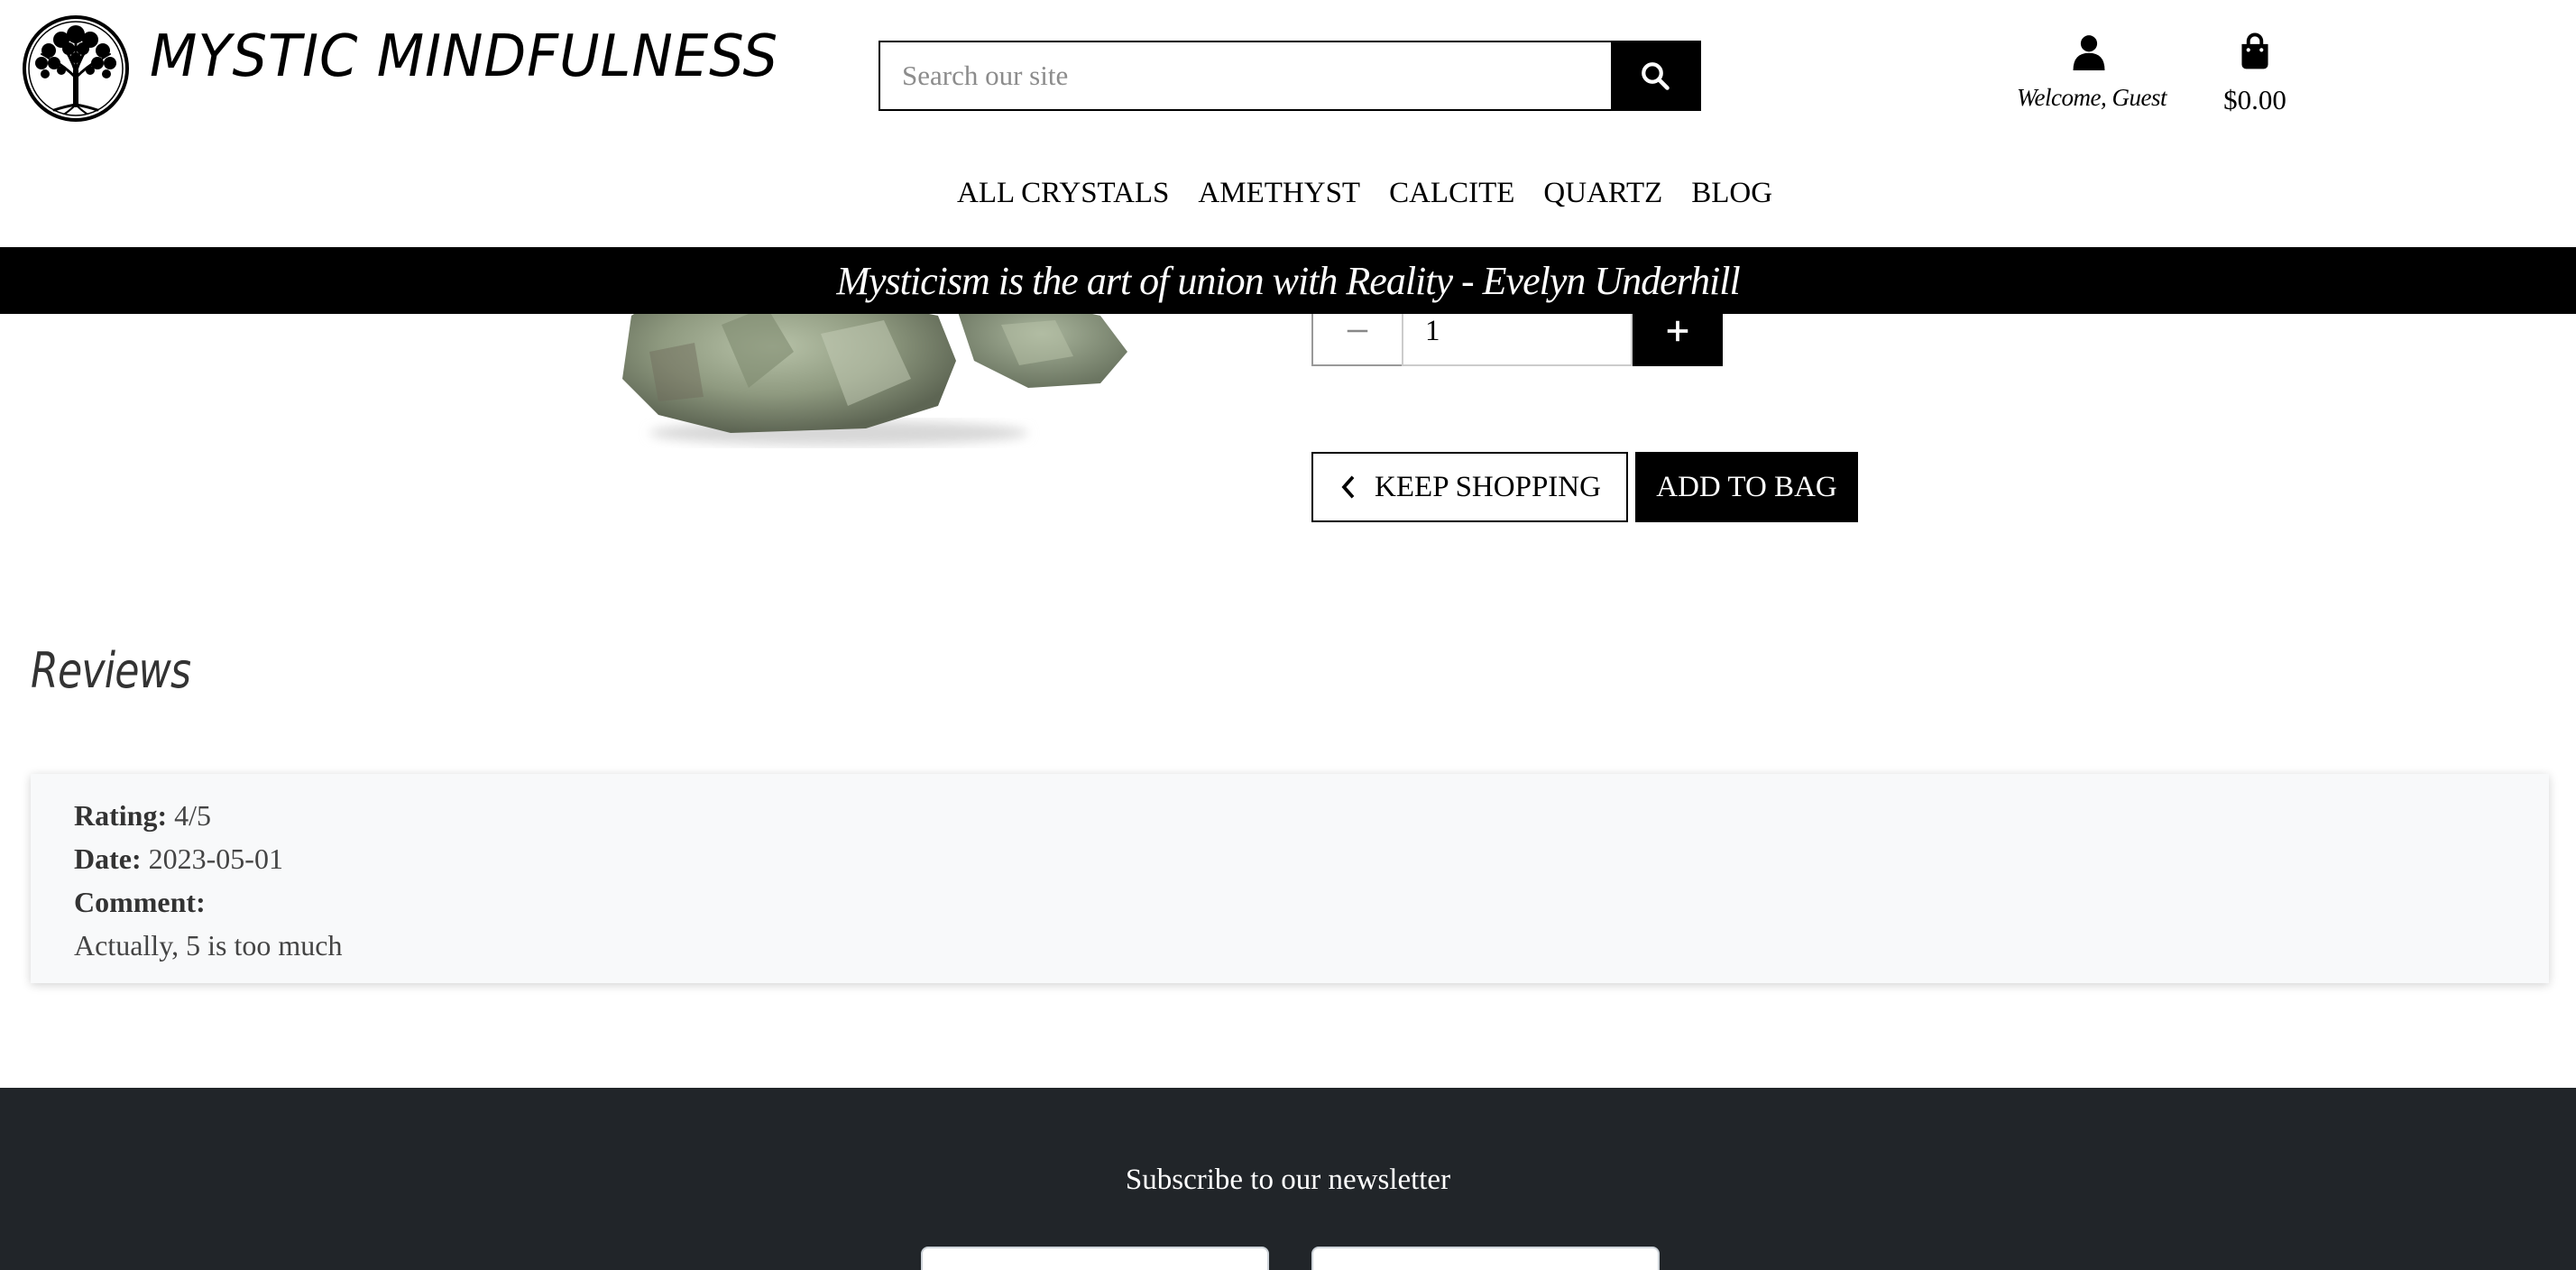 This screenshot has width=2576, height=1270. I want to click on search-input, so click(1245, 75).